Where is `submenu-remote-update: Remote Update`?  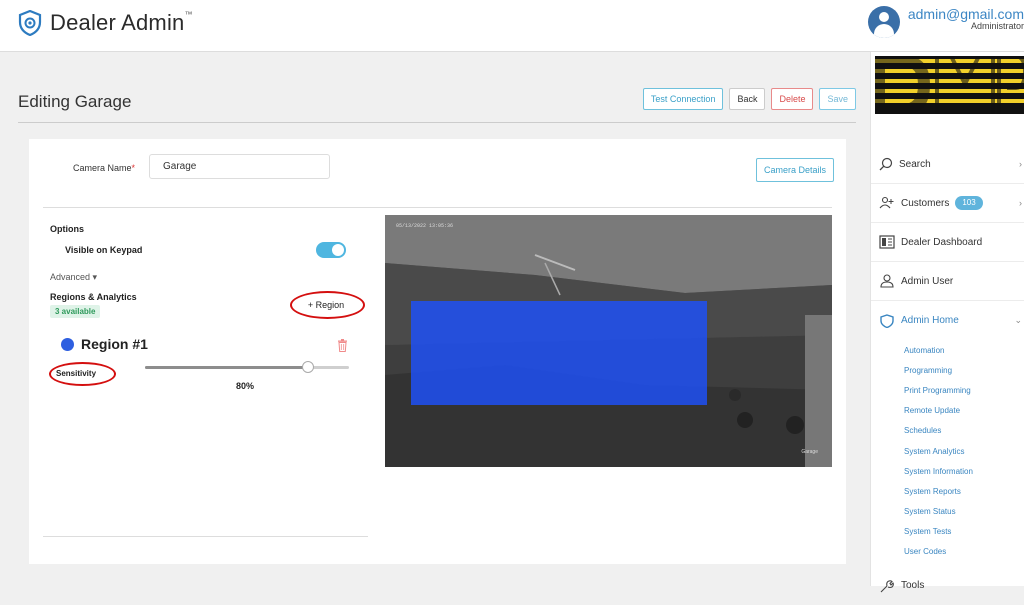
submenu-remote-update: Remote Update is located at coordinates (932, 410).